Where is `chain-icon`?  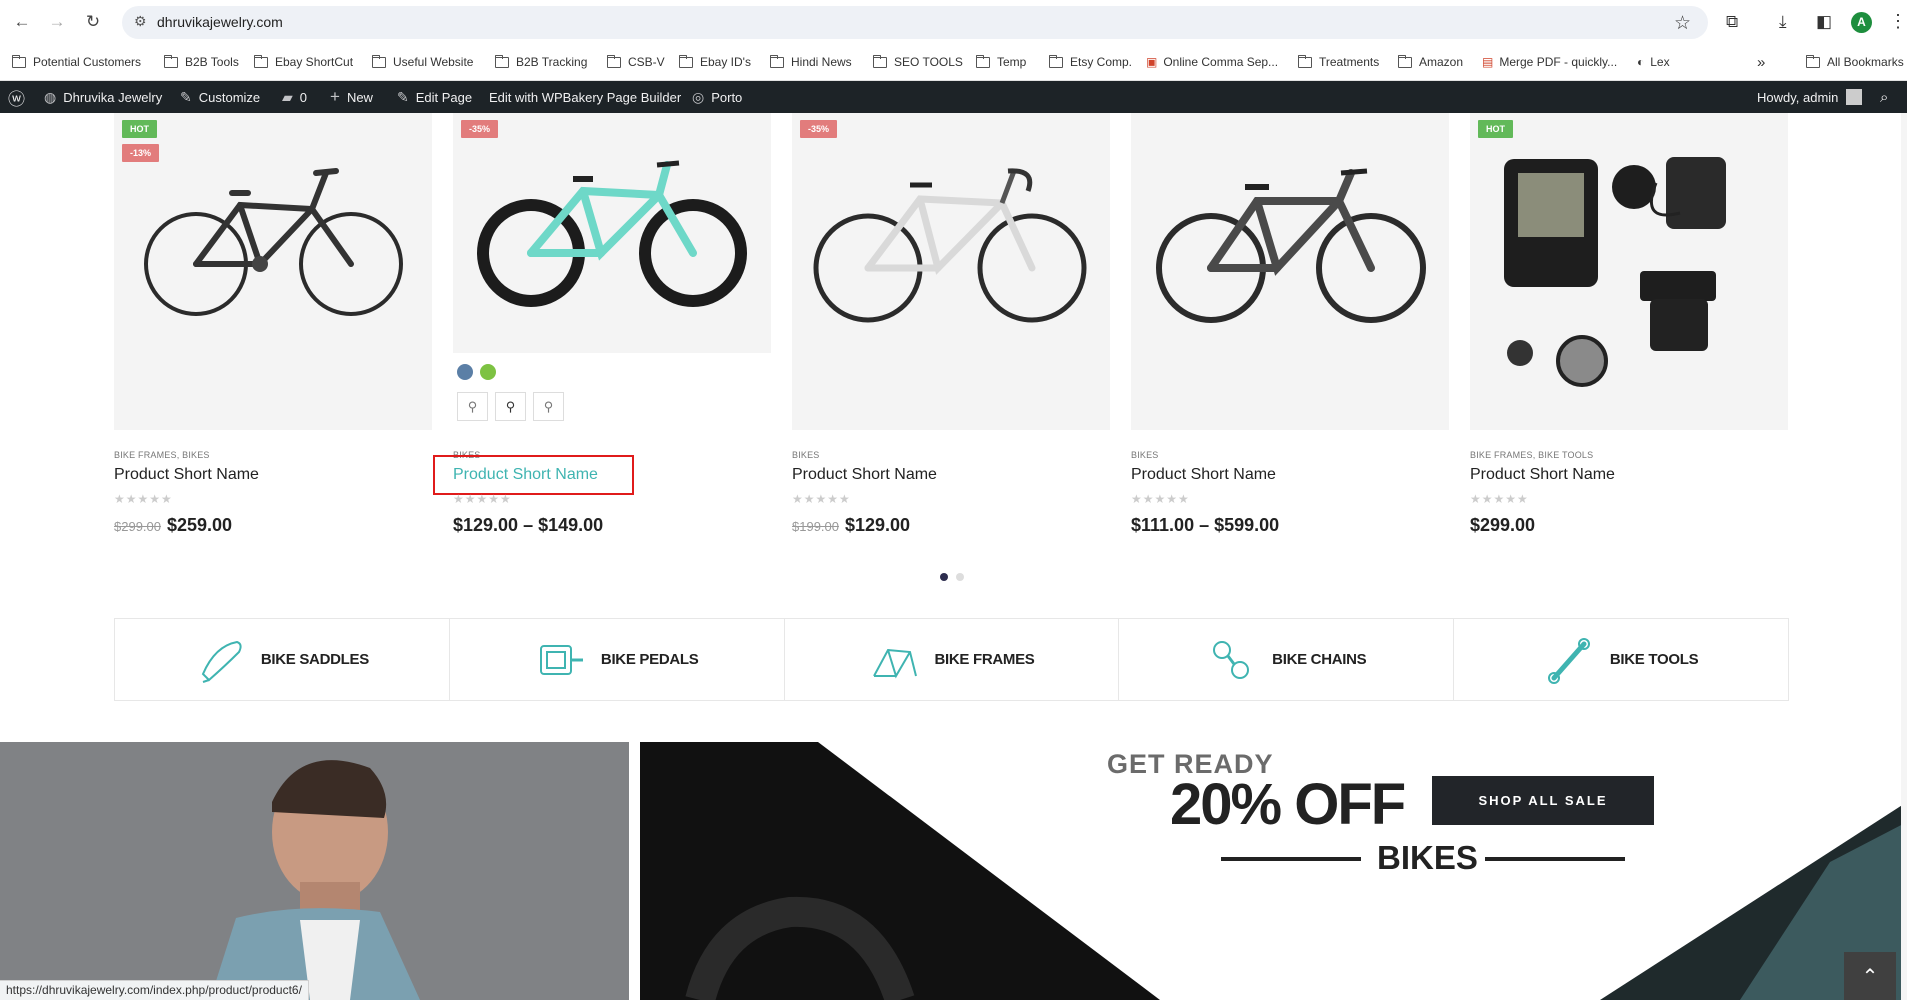 chain-icon is located at coordinates (1231, 659).